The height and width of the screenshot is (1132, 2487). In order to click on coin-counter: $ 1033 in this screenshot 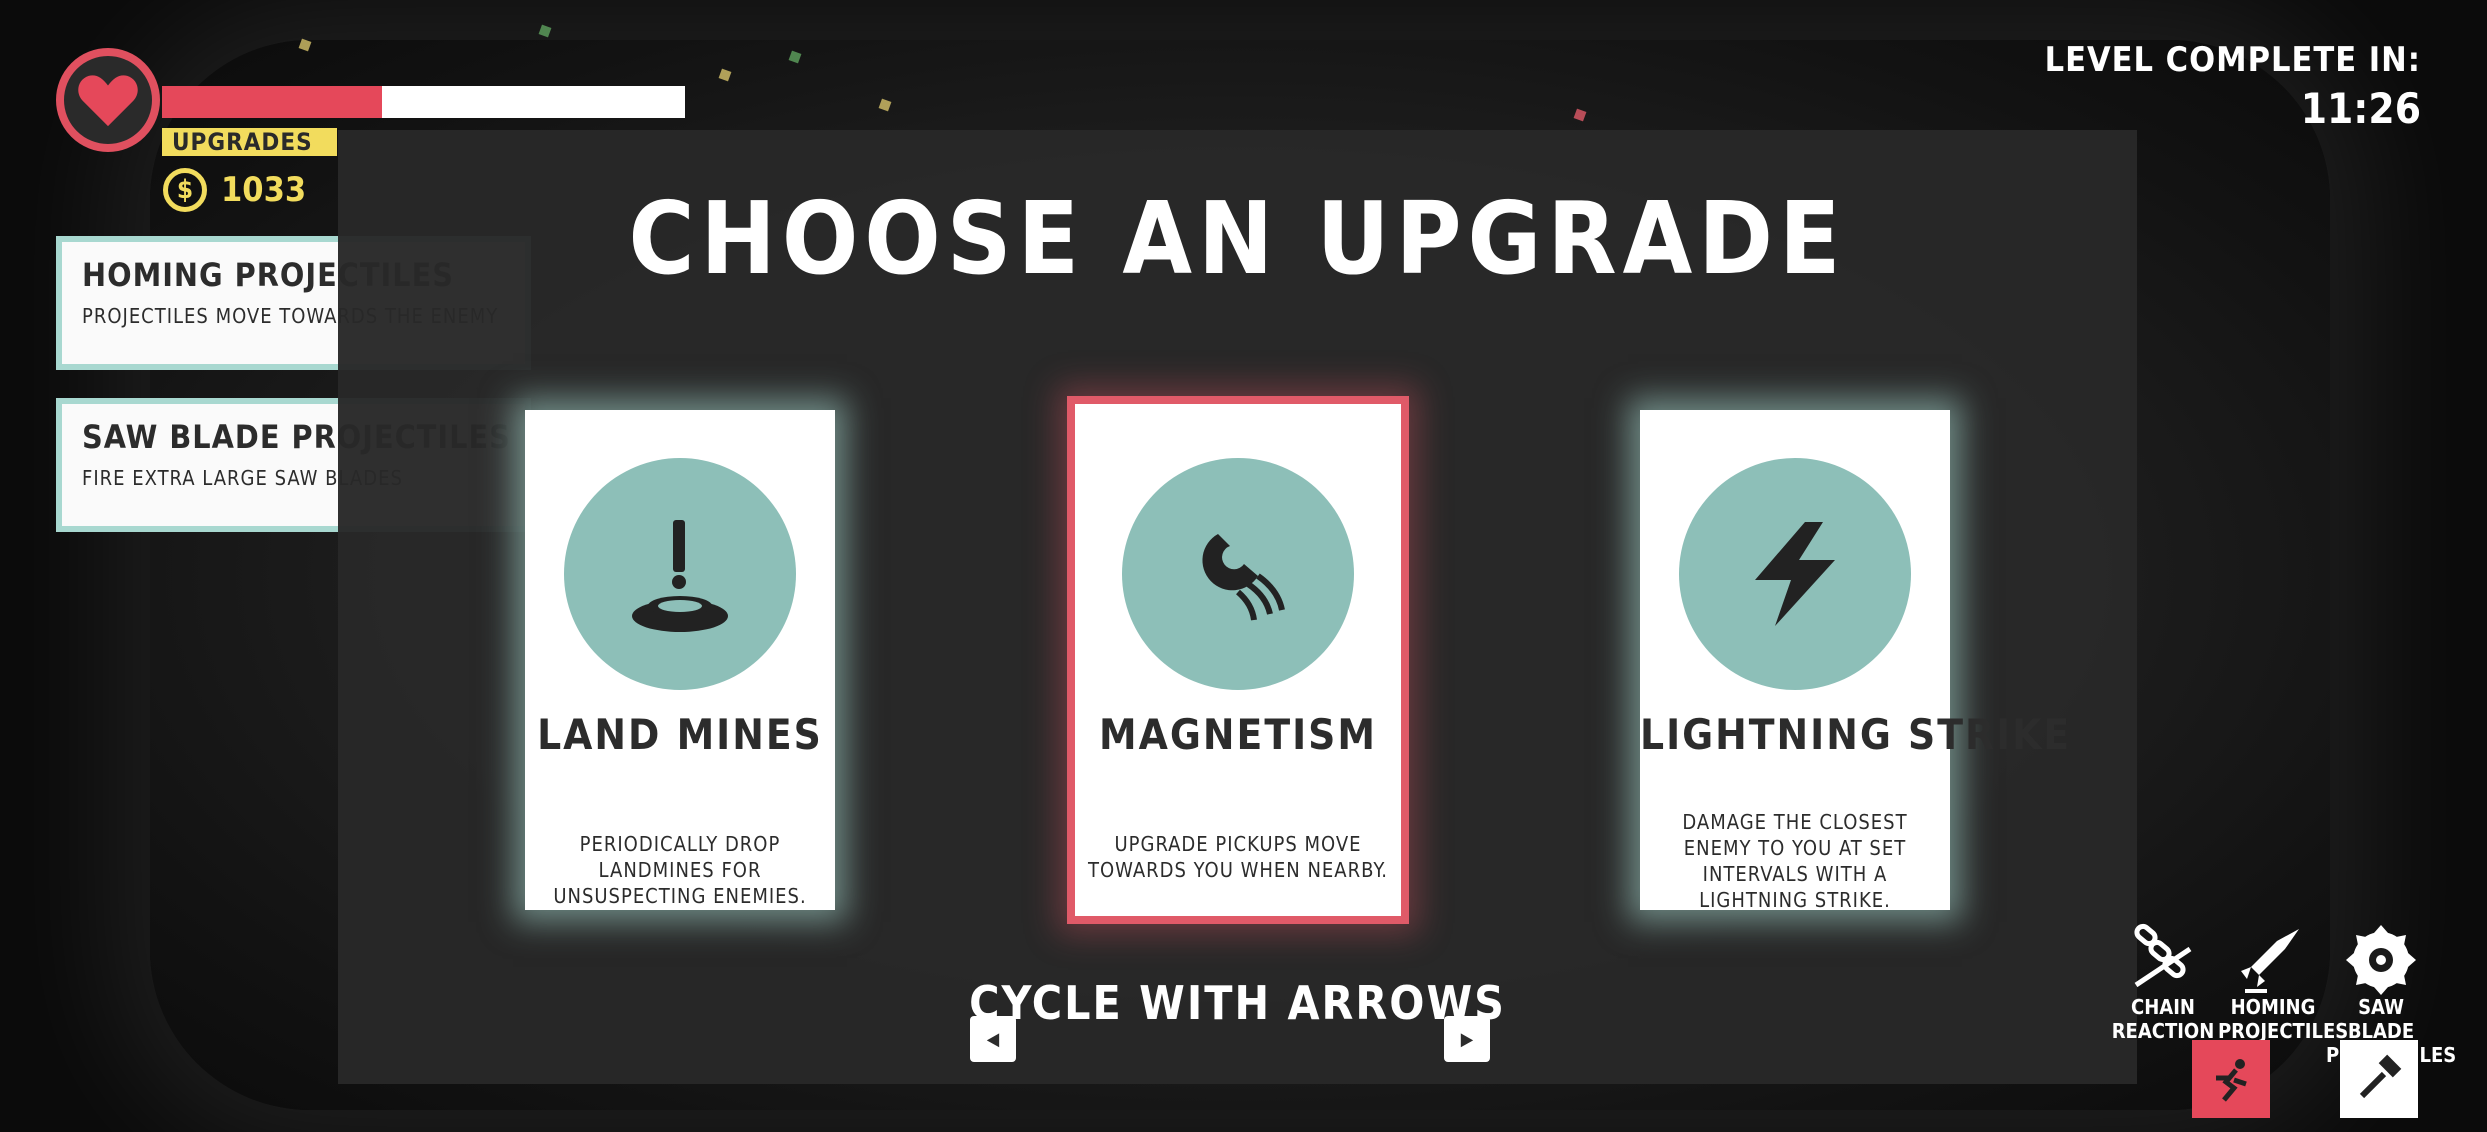, I will do `click(234, 190)`.